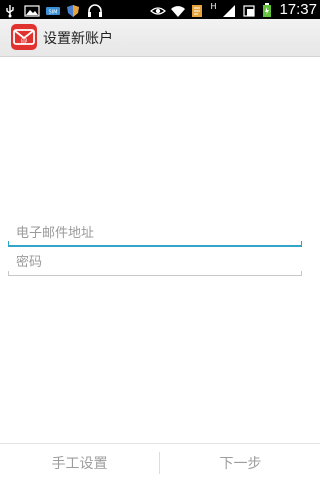  I want to click on status-bar: SIM H 17:37, so click(160, 9).